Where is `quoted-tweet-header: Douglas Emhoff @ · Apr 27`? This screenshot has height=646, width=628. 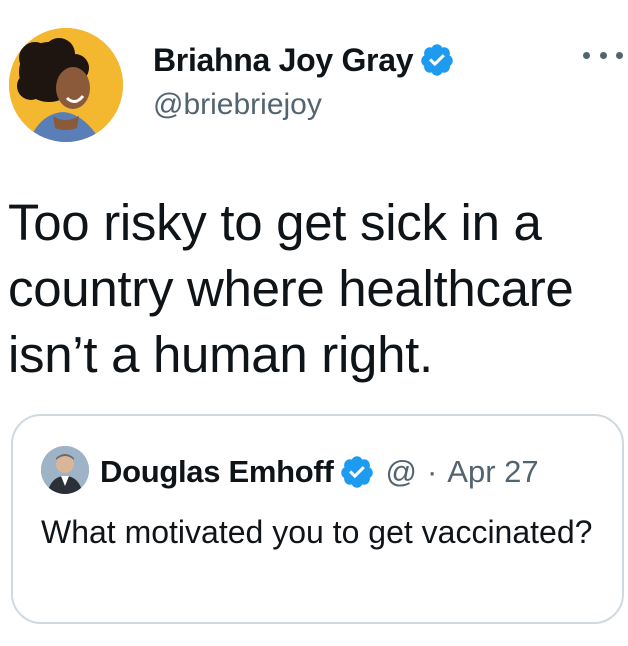 quoted-tweet-header: Douglas Emhoff @ · Apr 27 is located at coordinates (319, 472).